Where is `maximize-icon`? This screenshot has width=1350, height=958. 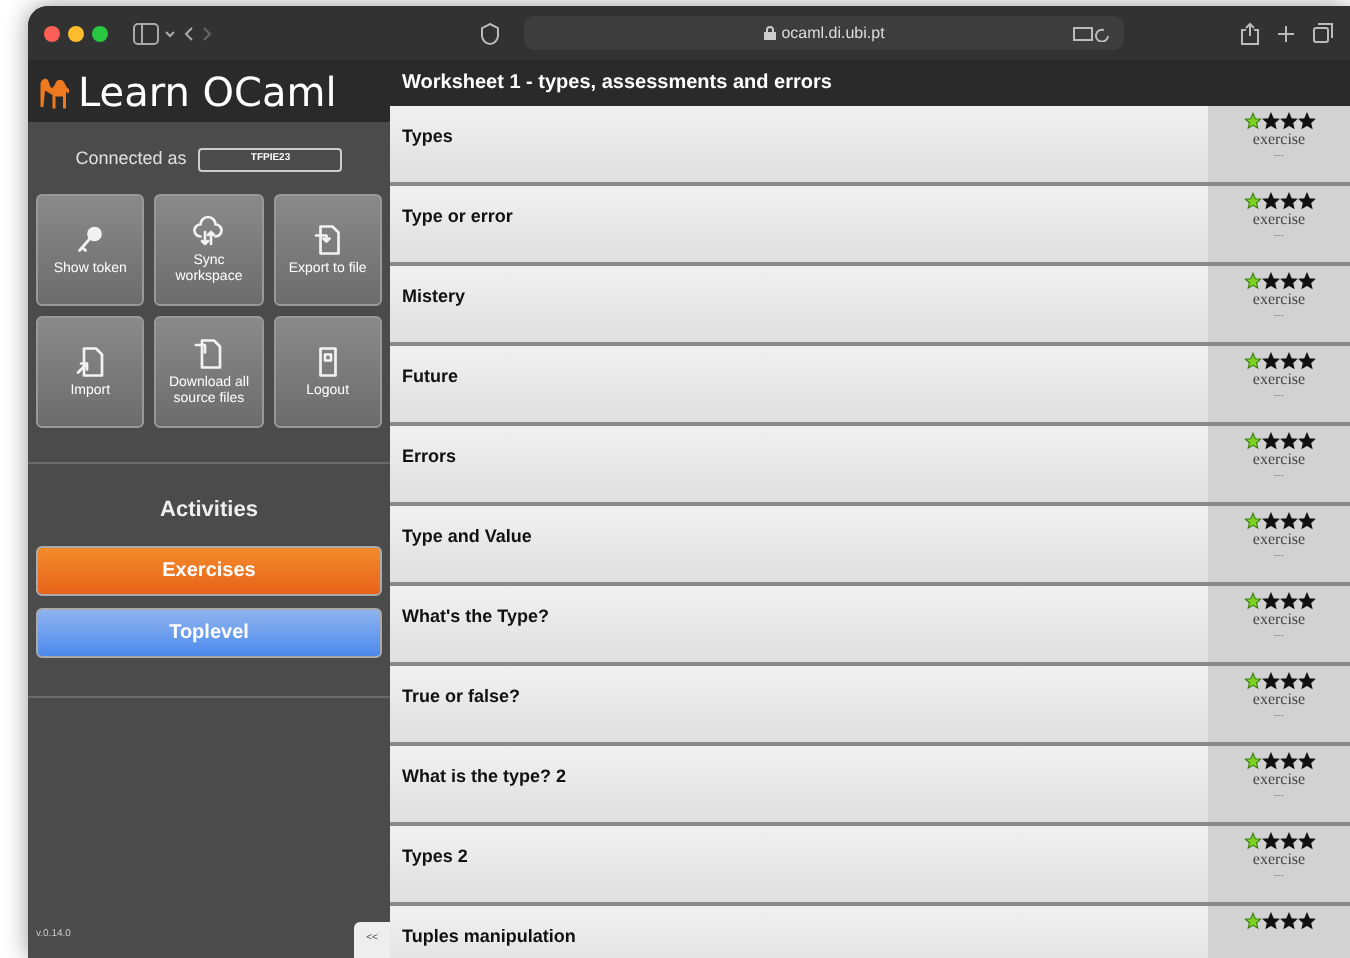
maximize-icon is located at coordinates (100, 33).